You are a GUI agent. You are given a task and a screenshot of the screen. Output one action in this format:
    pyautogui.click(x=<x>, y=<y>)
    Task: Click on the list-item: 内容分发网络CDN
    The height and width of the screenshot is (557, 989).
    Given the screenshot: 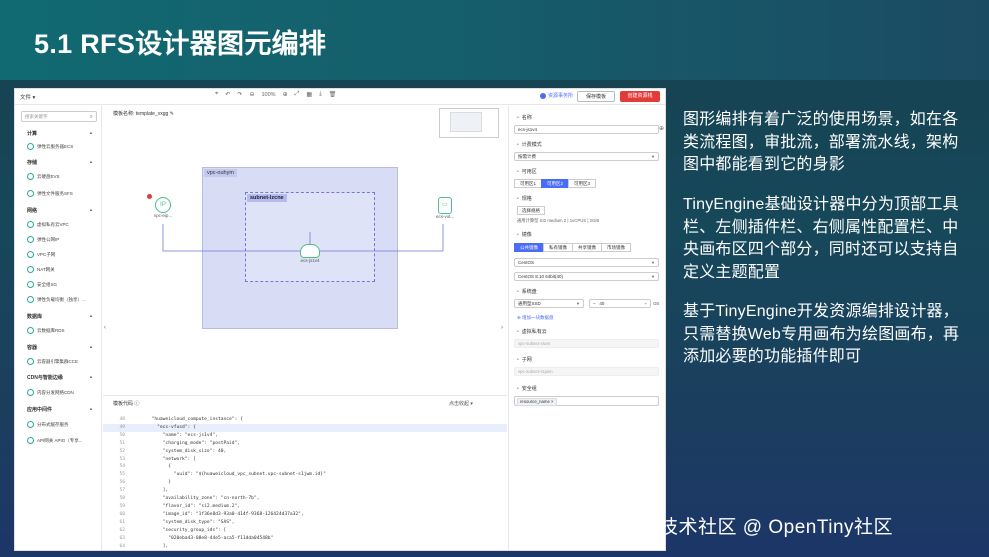 What is the action you would take?
    pyautogui.click(x=50, y=392)
    